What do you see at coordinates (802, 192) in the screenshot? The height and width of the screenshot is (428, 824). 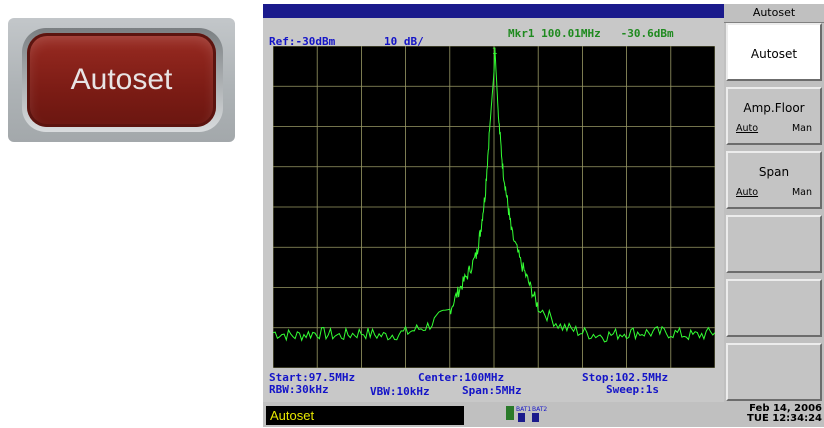 I see `span-man-option: Man` at bounding box center [802, 192].